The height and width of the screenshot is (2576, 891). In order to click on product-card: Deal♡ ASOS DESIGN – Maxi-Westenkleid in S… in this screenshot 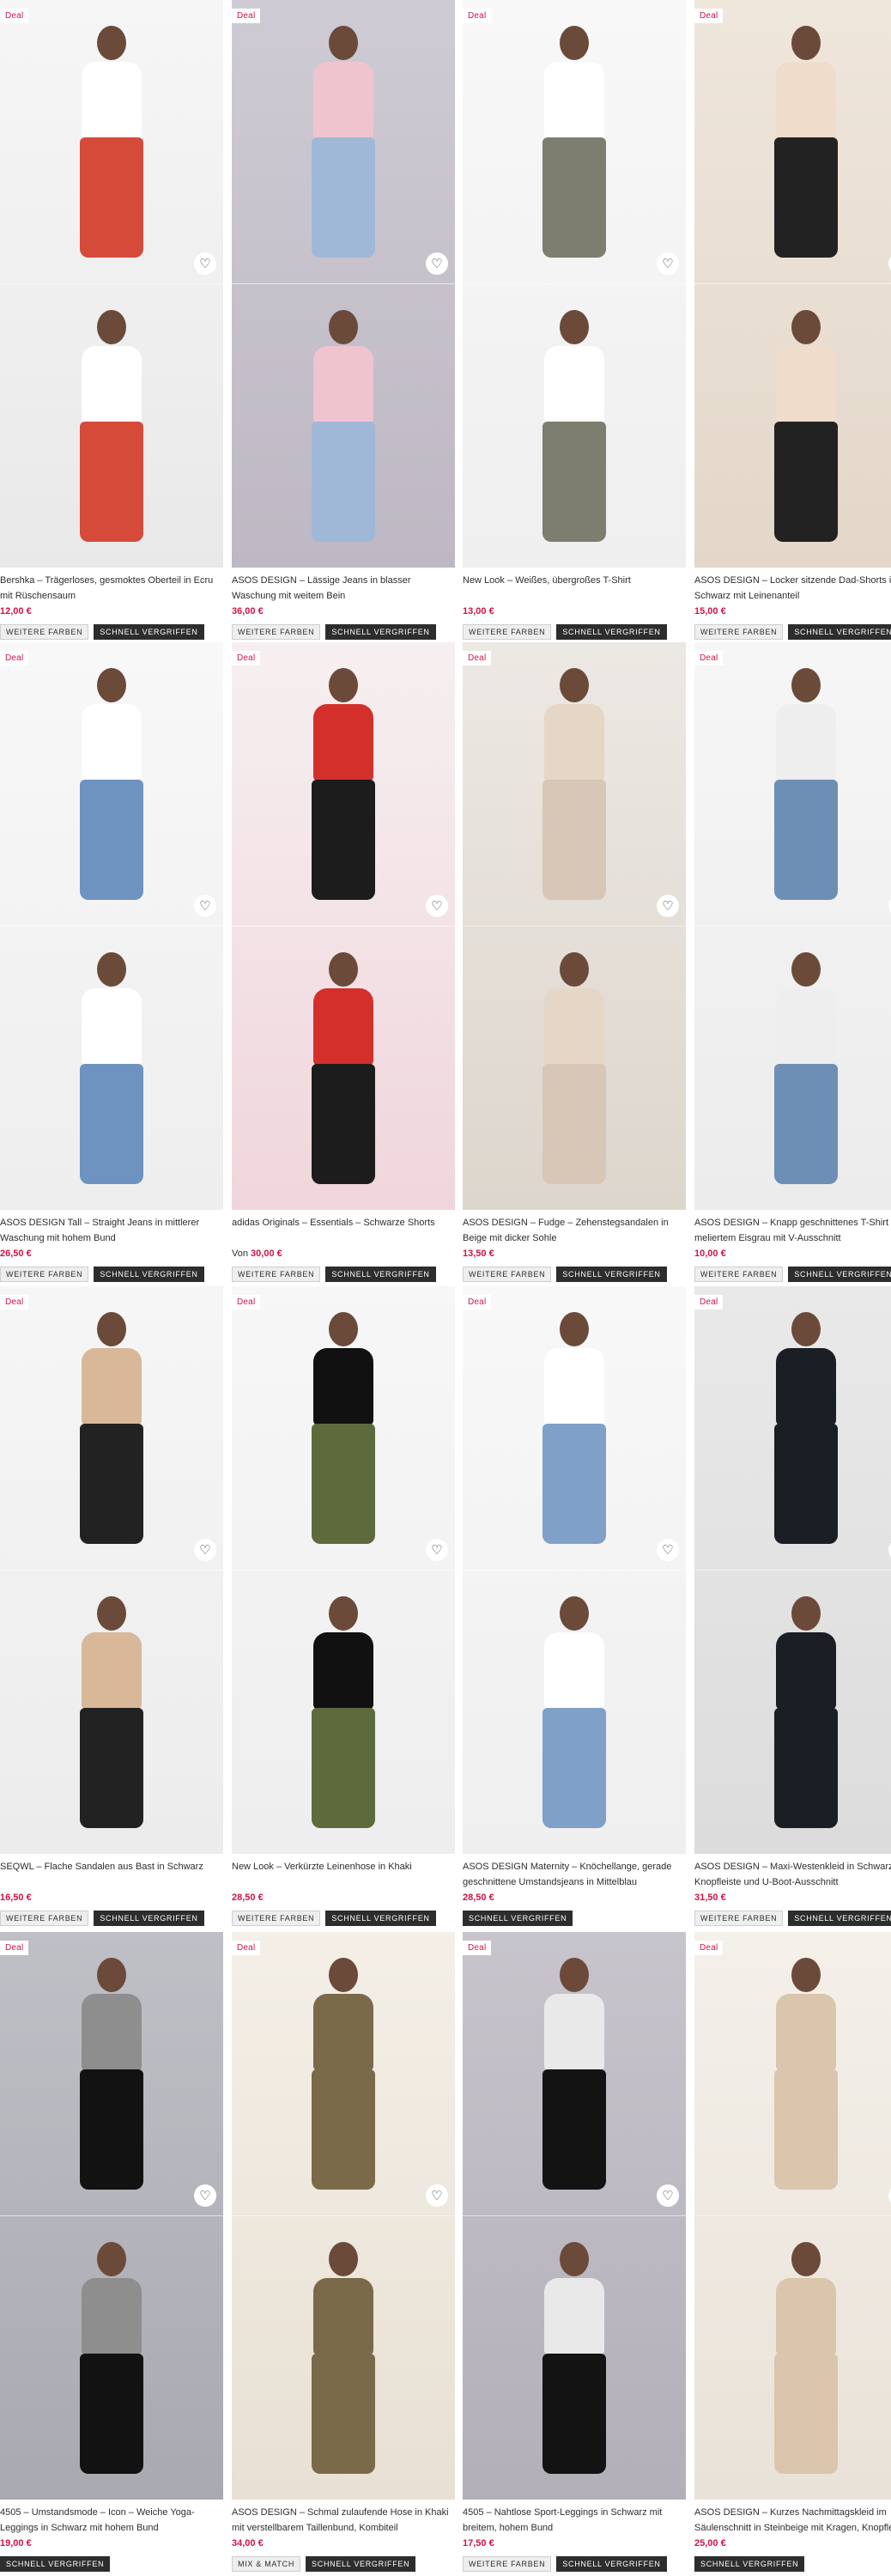, I will do `click(793, 1606)`.